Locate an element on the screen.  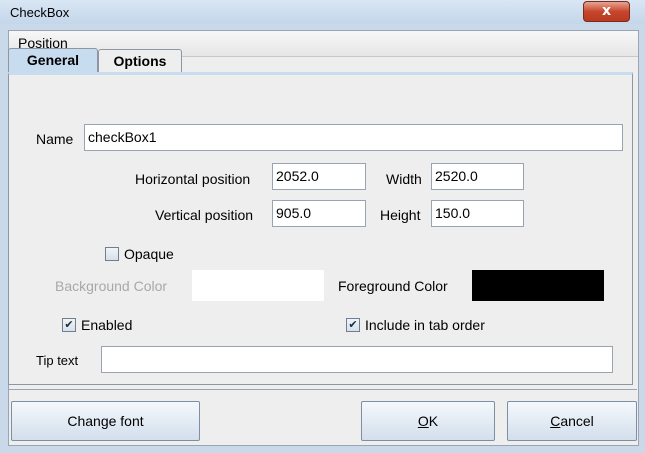
include-in-tab-order-checkbox: ✔ is located at coordinates (353, 325).